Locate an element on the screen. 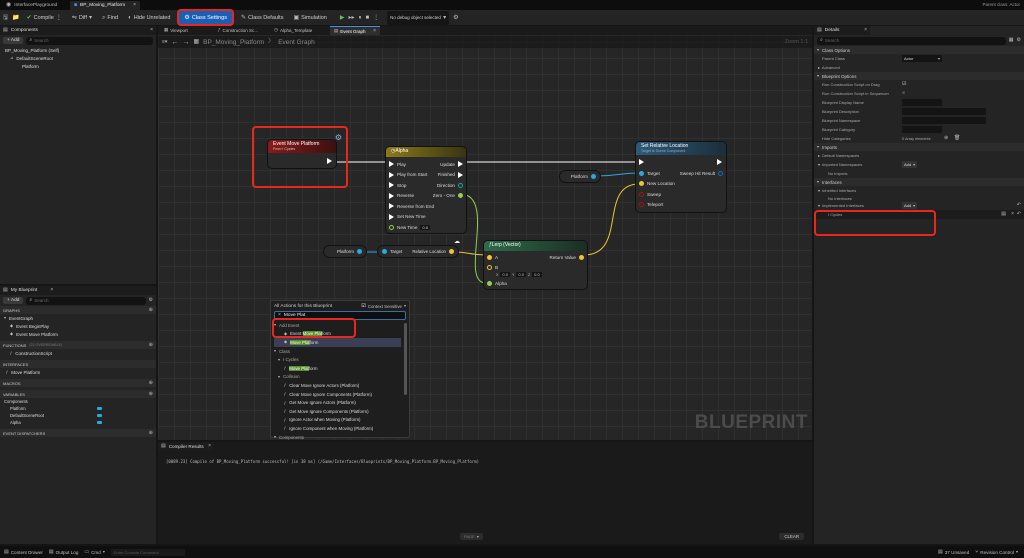 The height and width of the screenshot is (558, 1024). pin-new-time: New Time 0.0 is located at coordinates (411, 227).